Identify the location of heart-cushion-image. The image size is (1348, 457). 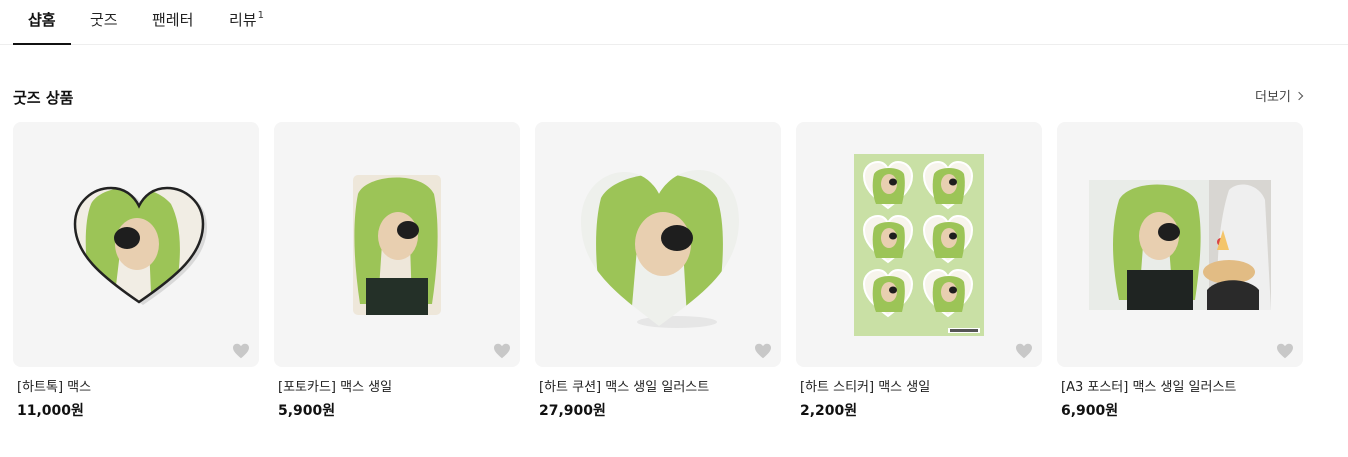
(660, 249).